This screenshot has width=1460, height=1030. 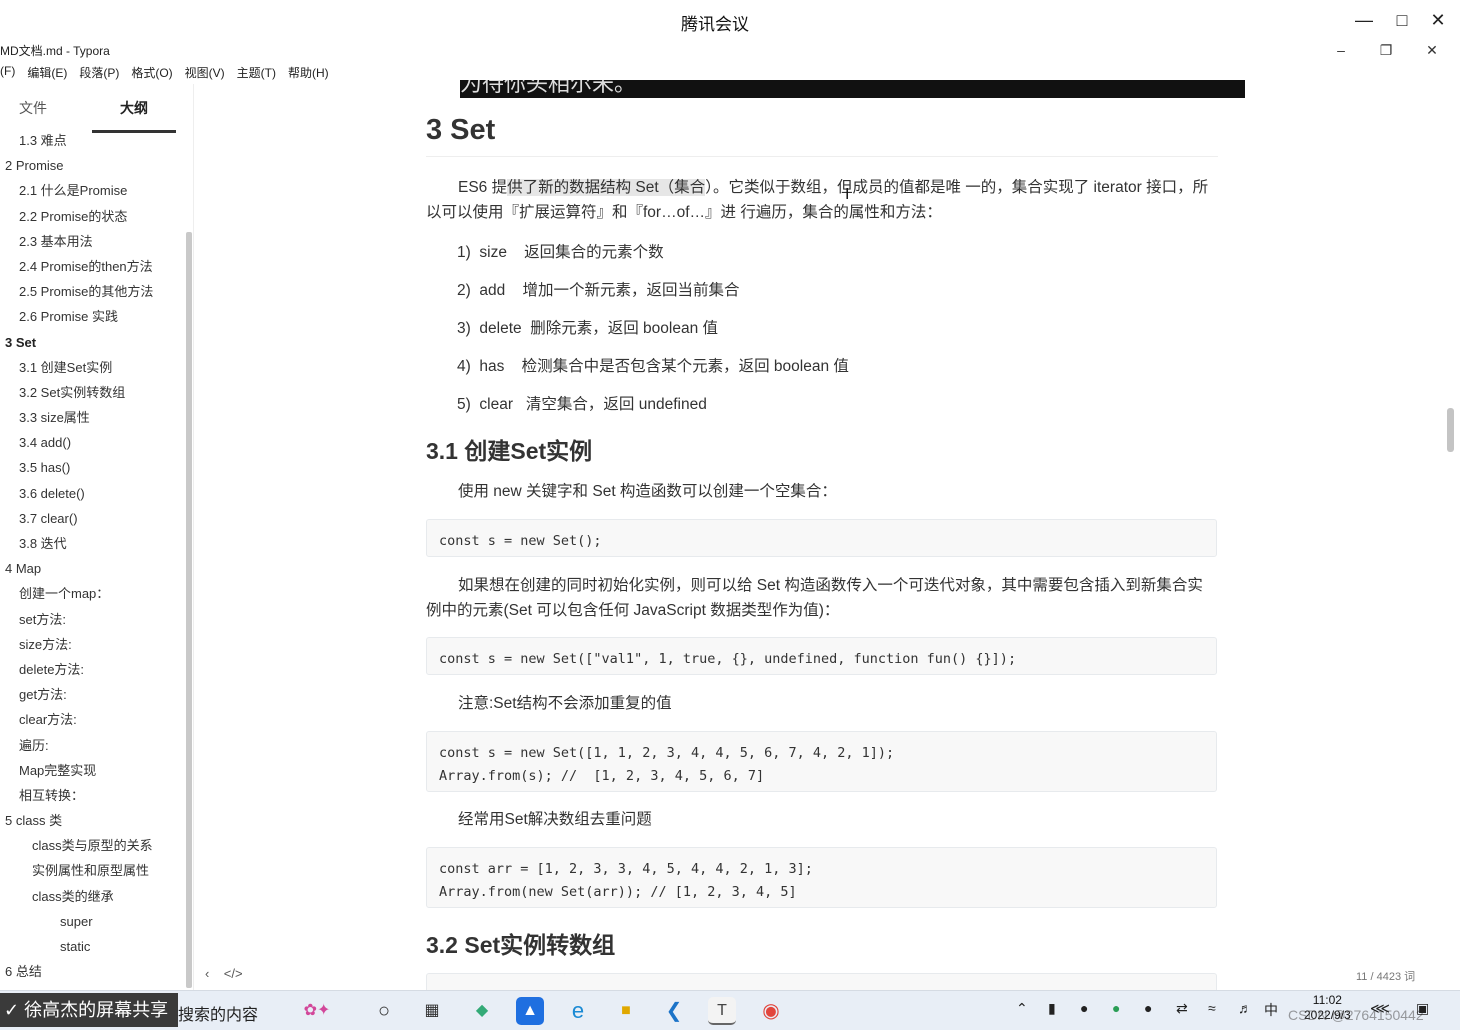 What do you see at coordinates (606, 187) in the screenshot?
I see `intro-text-highlighted: 供了新的数据结构 Set（集合` at bounding box center [606, 187].